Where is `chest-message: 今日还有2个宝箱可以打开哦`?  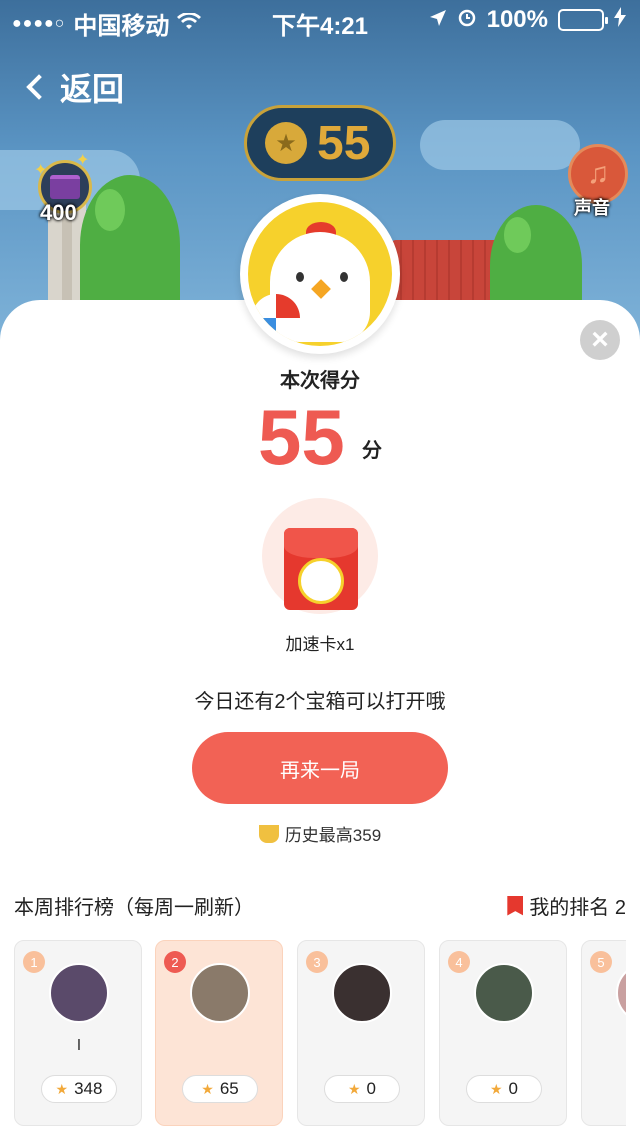
chest-message: 今日还有2个宝箱可以打开哦 is located at coordinates (320, 702).